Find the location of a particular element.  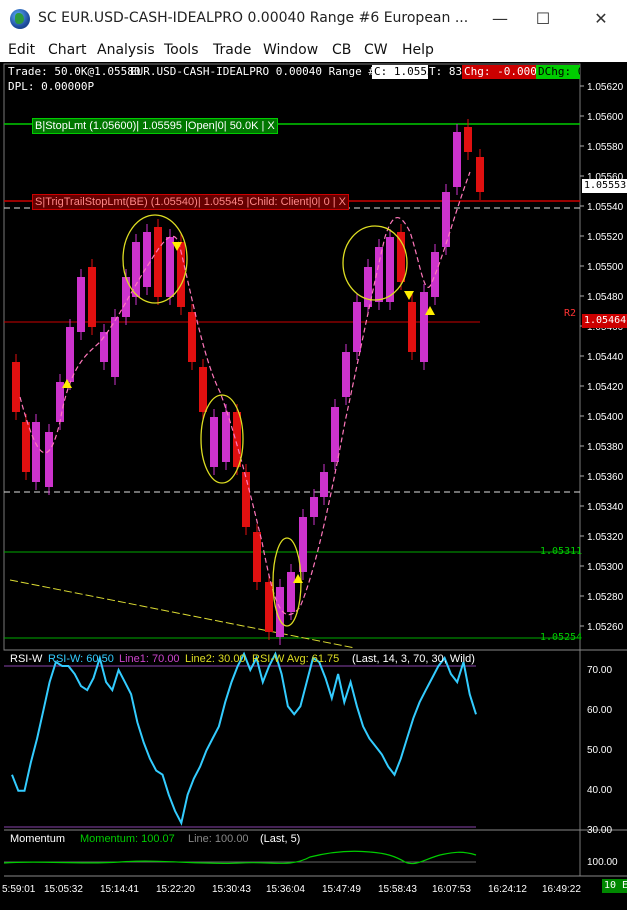

dpl-info: DPL: 0.00000P is located at coordinates (51, 87).